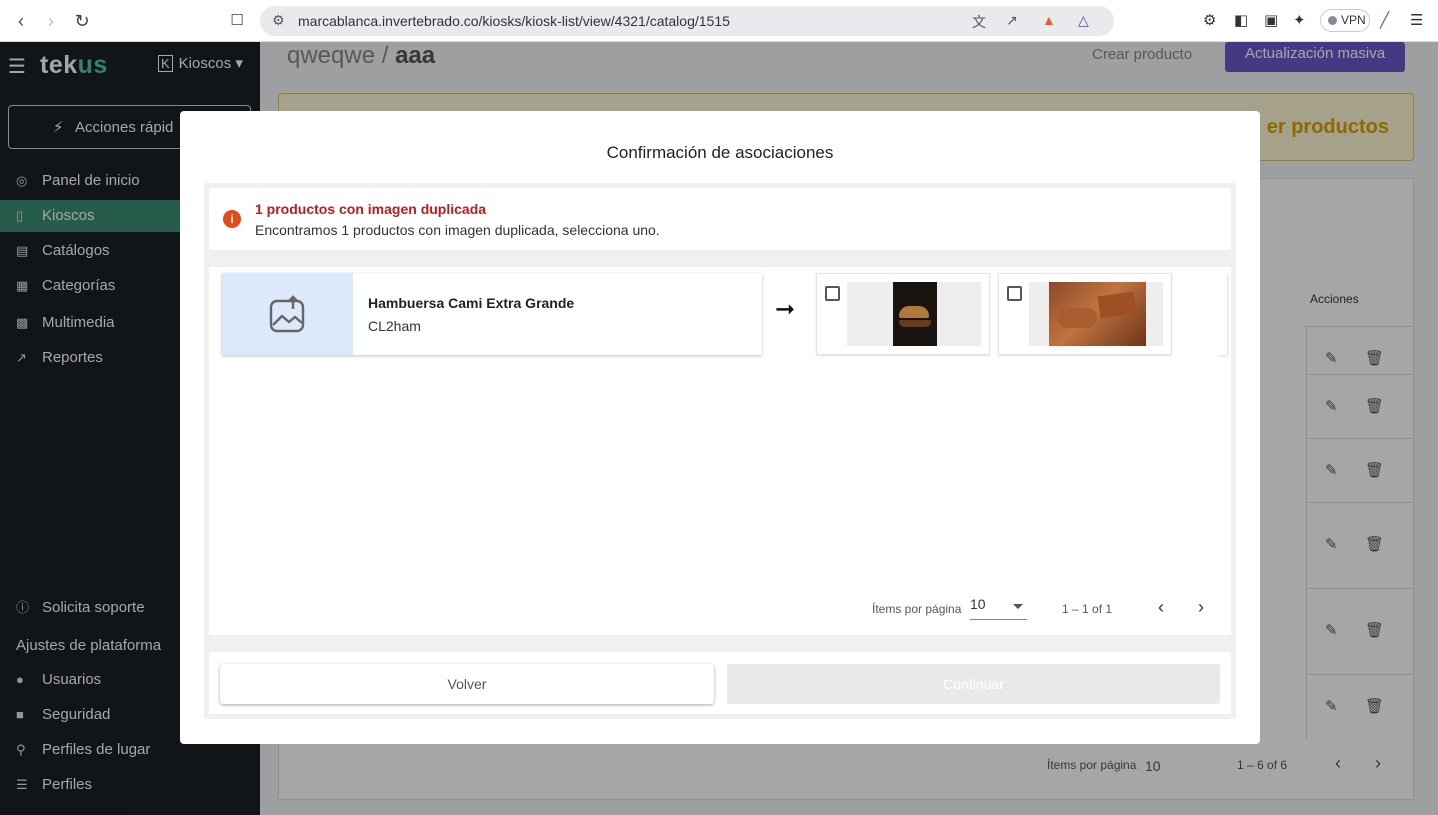 The width and height of the screenshot is (1438, 815). What do you see at coordinates (1012, 20) in the screenshot?
I see `share-icon: ↗` at bounding box center [1012, 20].